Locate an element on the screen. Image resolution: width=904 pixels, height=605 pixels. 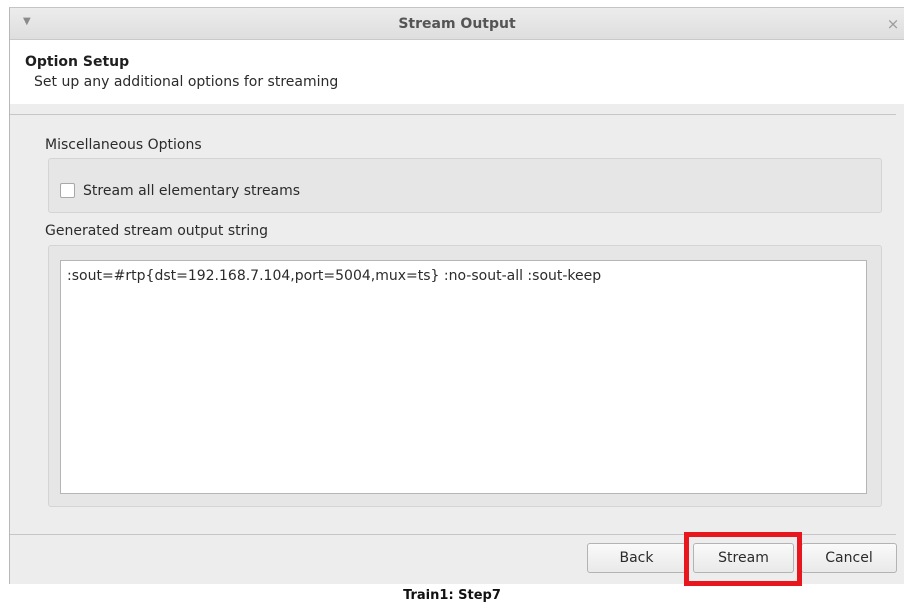
step-caption: Train1: Step7 is located at coordinates (452, 595).